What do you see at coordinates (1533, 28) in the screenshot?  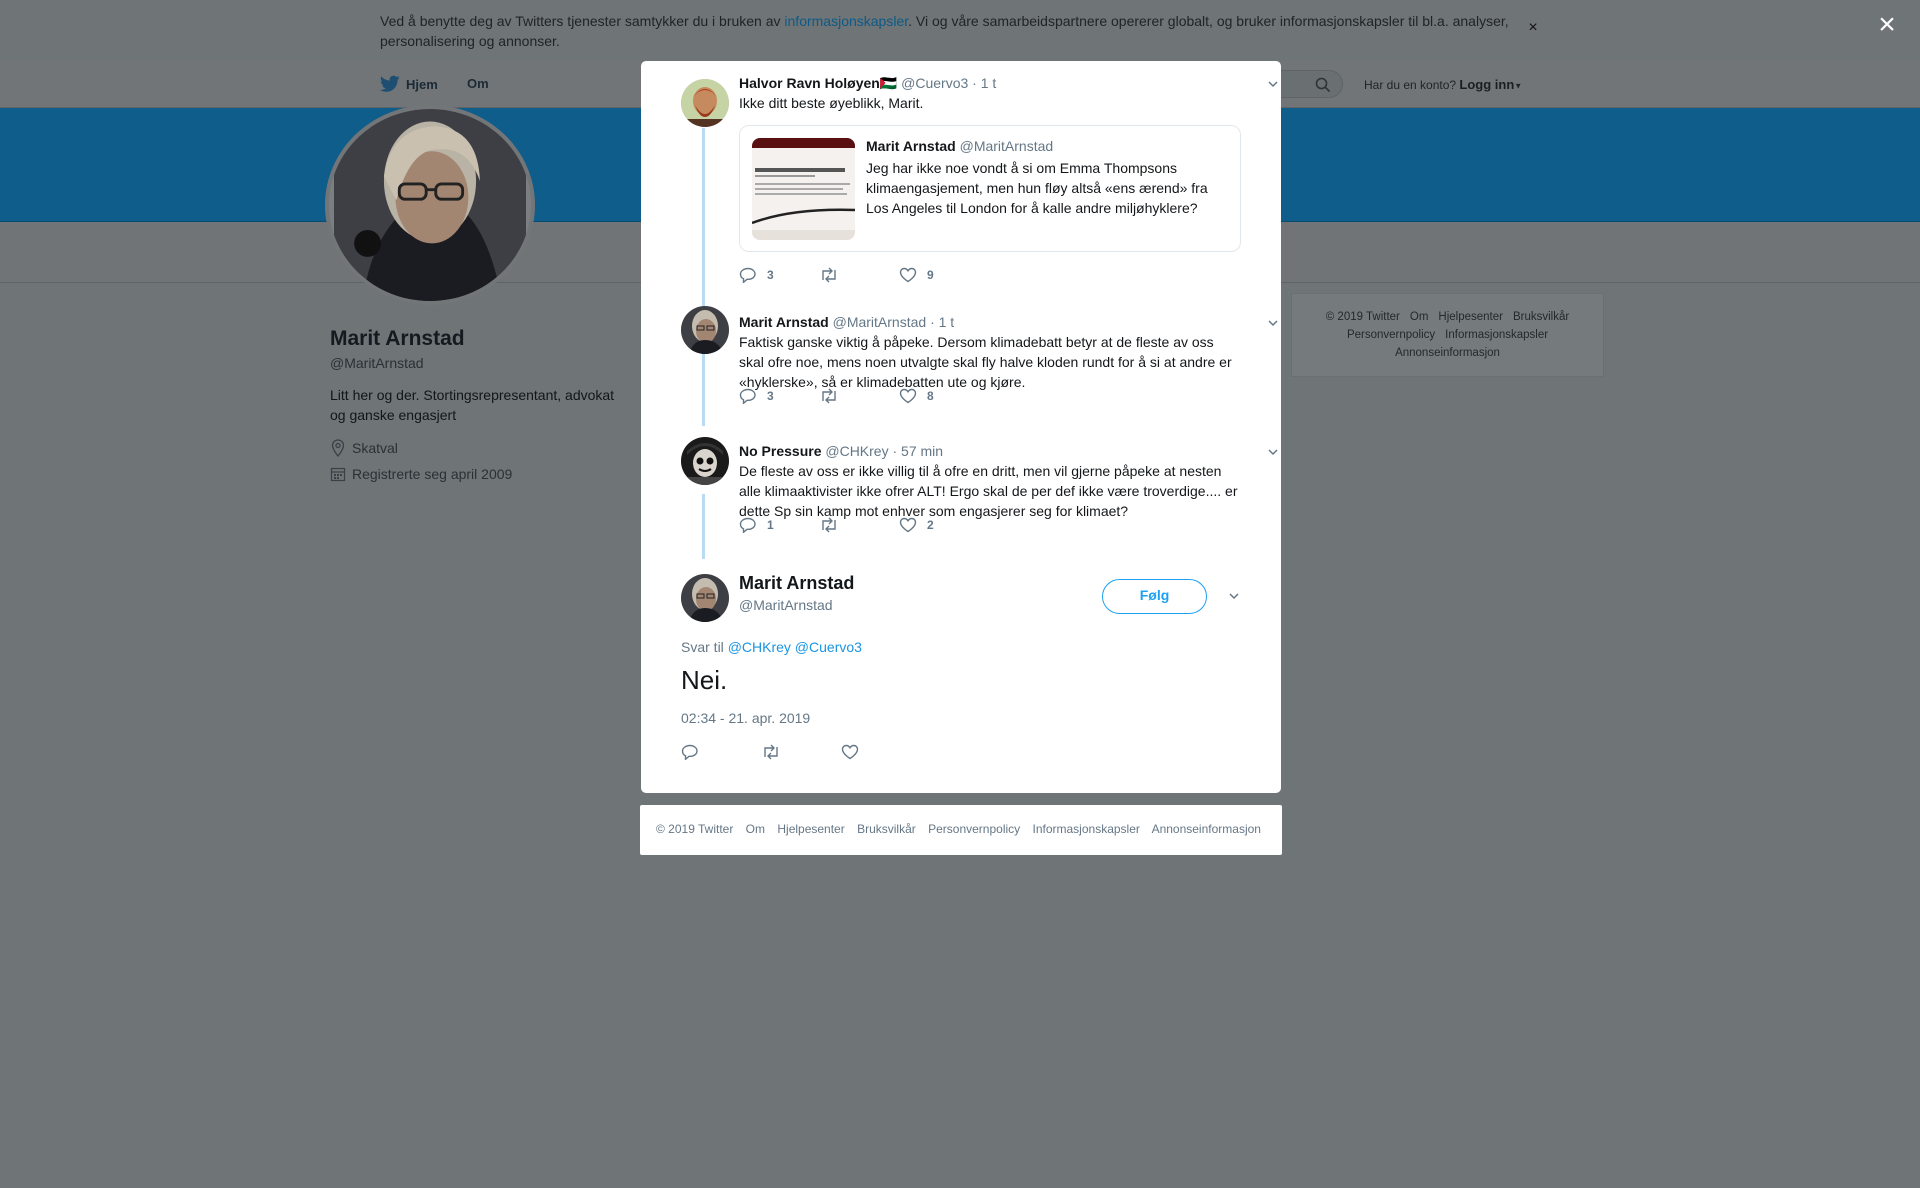 I see `cookie-close-button: ×` at bounding box center [1533, 28].